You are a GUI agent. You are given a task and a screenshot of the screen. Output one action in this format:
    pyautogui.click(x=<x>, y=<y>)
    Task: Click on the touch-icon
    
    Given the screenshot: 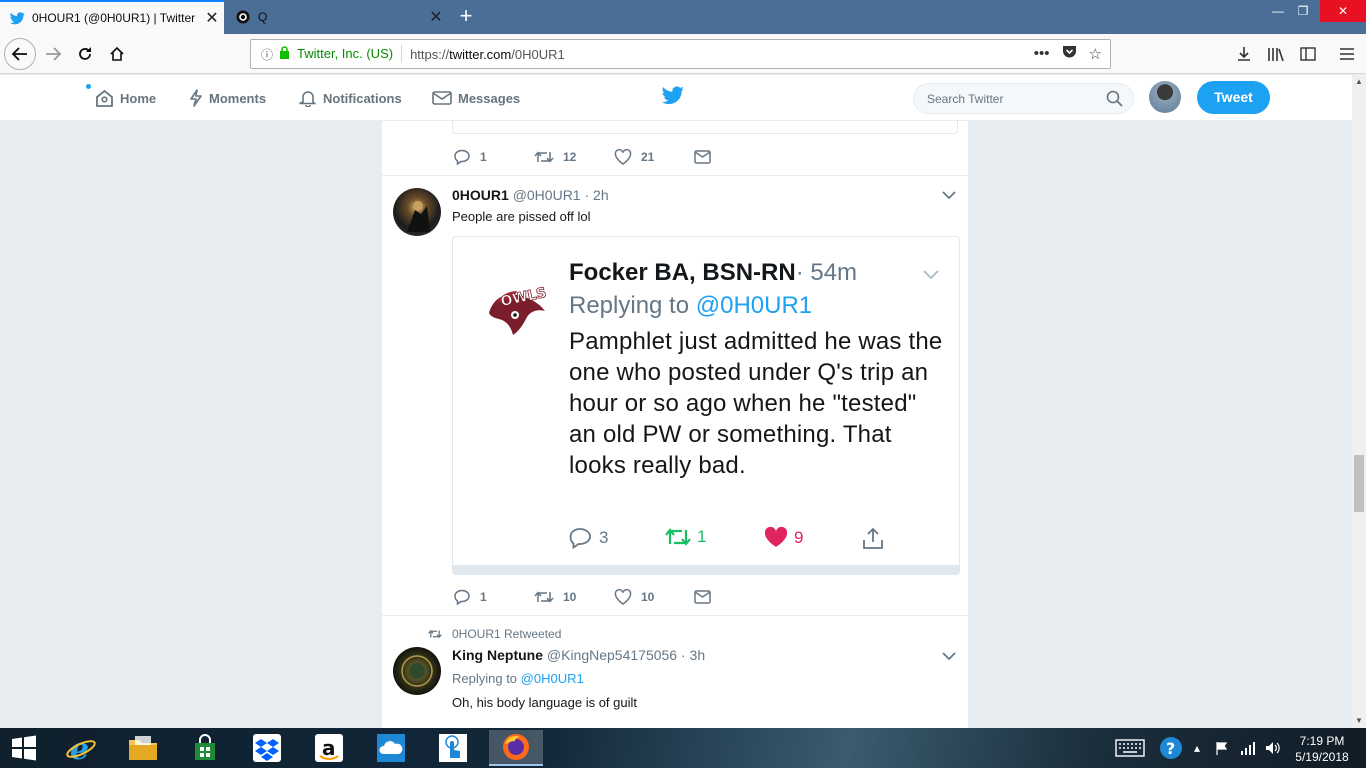 What is the action you would take?
    pyautogui.click(x=453, y=748)
    